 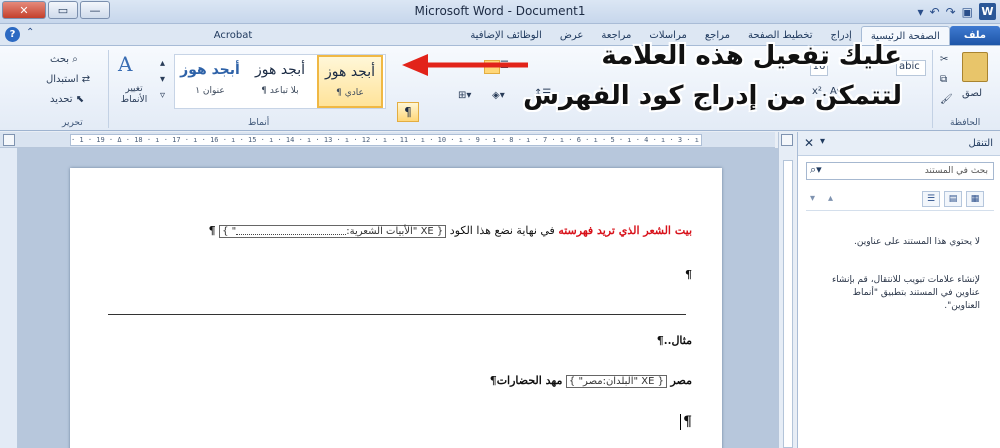 I want to click on chevron-down-icon: ▾, so click(x=822, y=141).